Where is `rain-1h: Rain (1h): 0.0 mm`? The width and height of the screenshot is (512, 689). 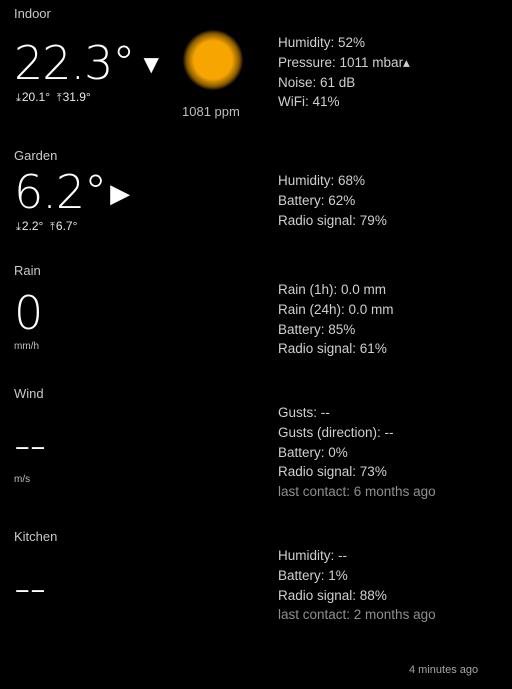
rain-1h: Rain (1h): 0.0 mm is located at coordinates (332, 289).